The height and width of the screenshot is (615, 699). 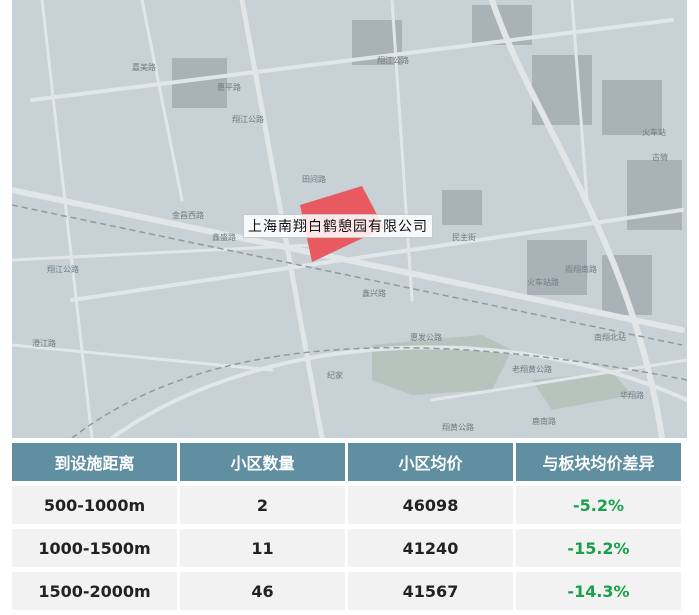 I want to click on table-row: 1500-2000m 46 41567 -14.3%, so click(x=346, y=591).